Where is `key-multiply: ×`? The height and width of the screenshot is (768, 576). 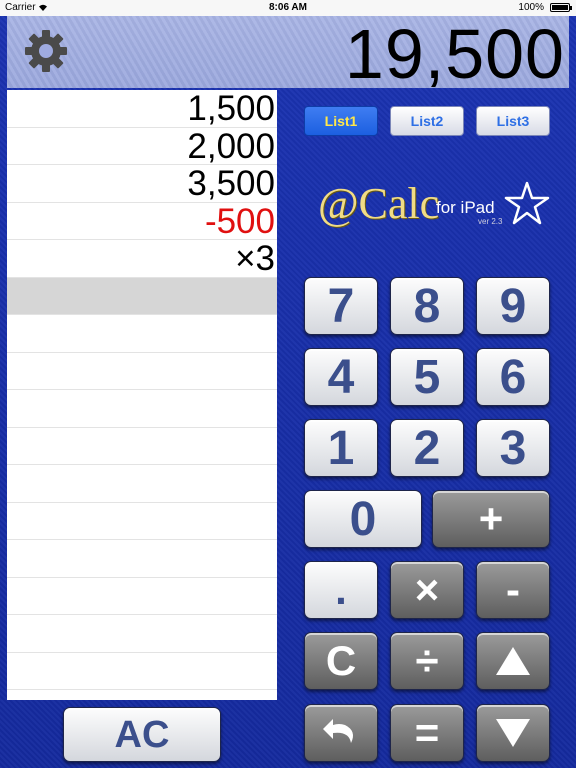
key-multiply: × is located at coordinates (427, 590).